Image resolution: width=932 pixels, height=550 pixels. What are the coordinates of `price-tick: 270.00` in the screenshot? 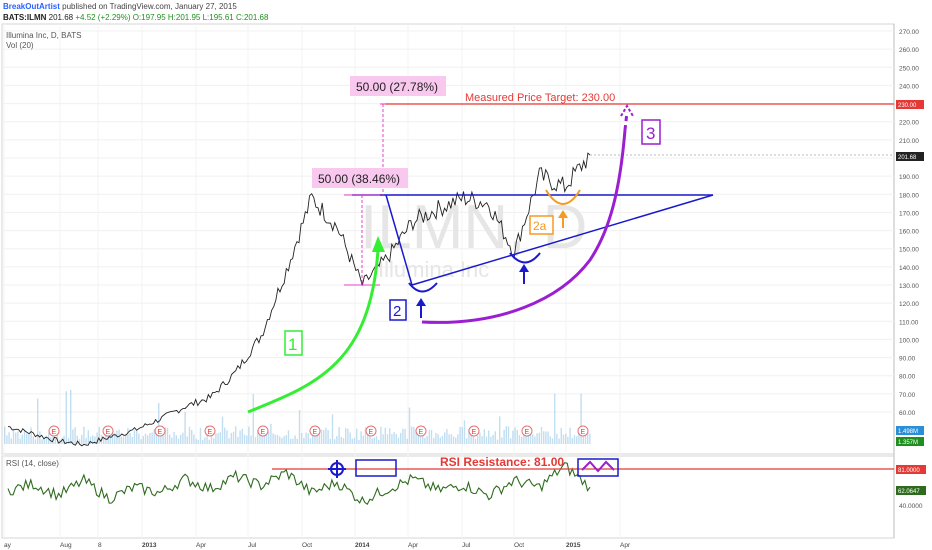 It's located at (909, 32).